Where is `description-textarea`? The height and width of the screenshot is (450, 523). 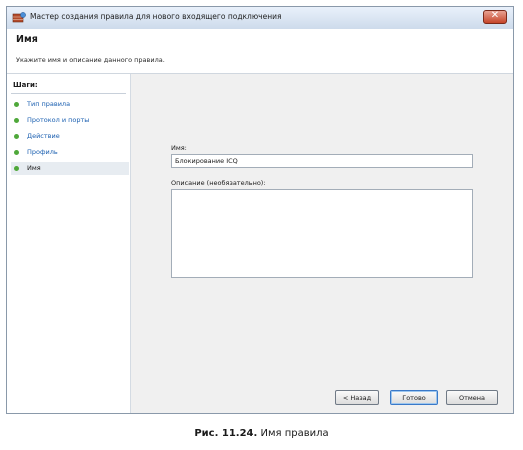 description-textarea is located at coordinates (322, 233).